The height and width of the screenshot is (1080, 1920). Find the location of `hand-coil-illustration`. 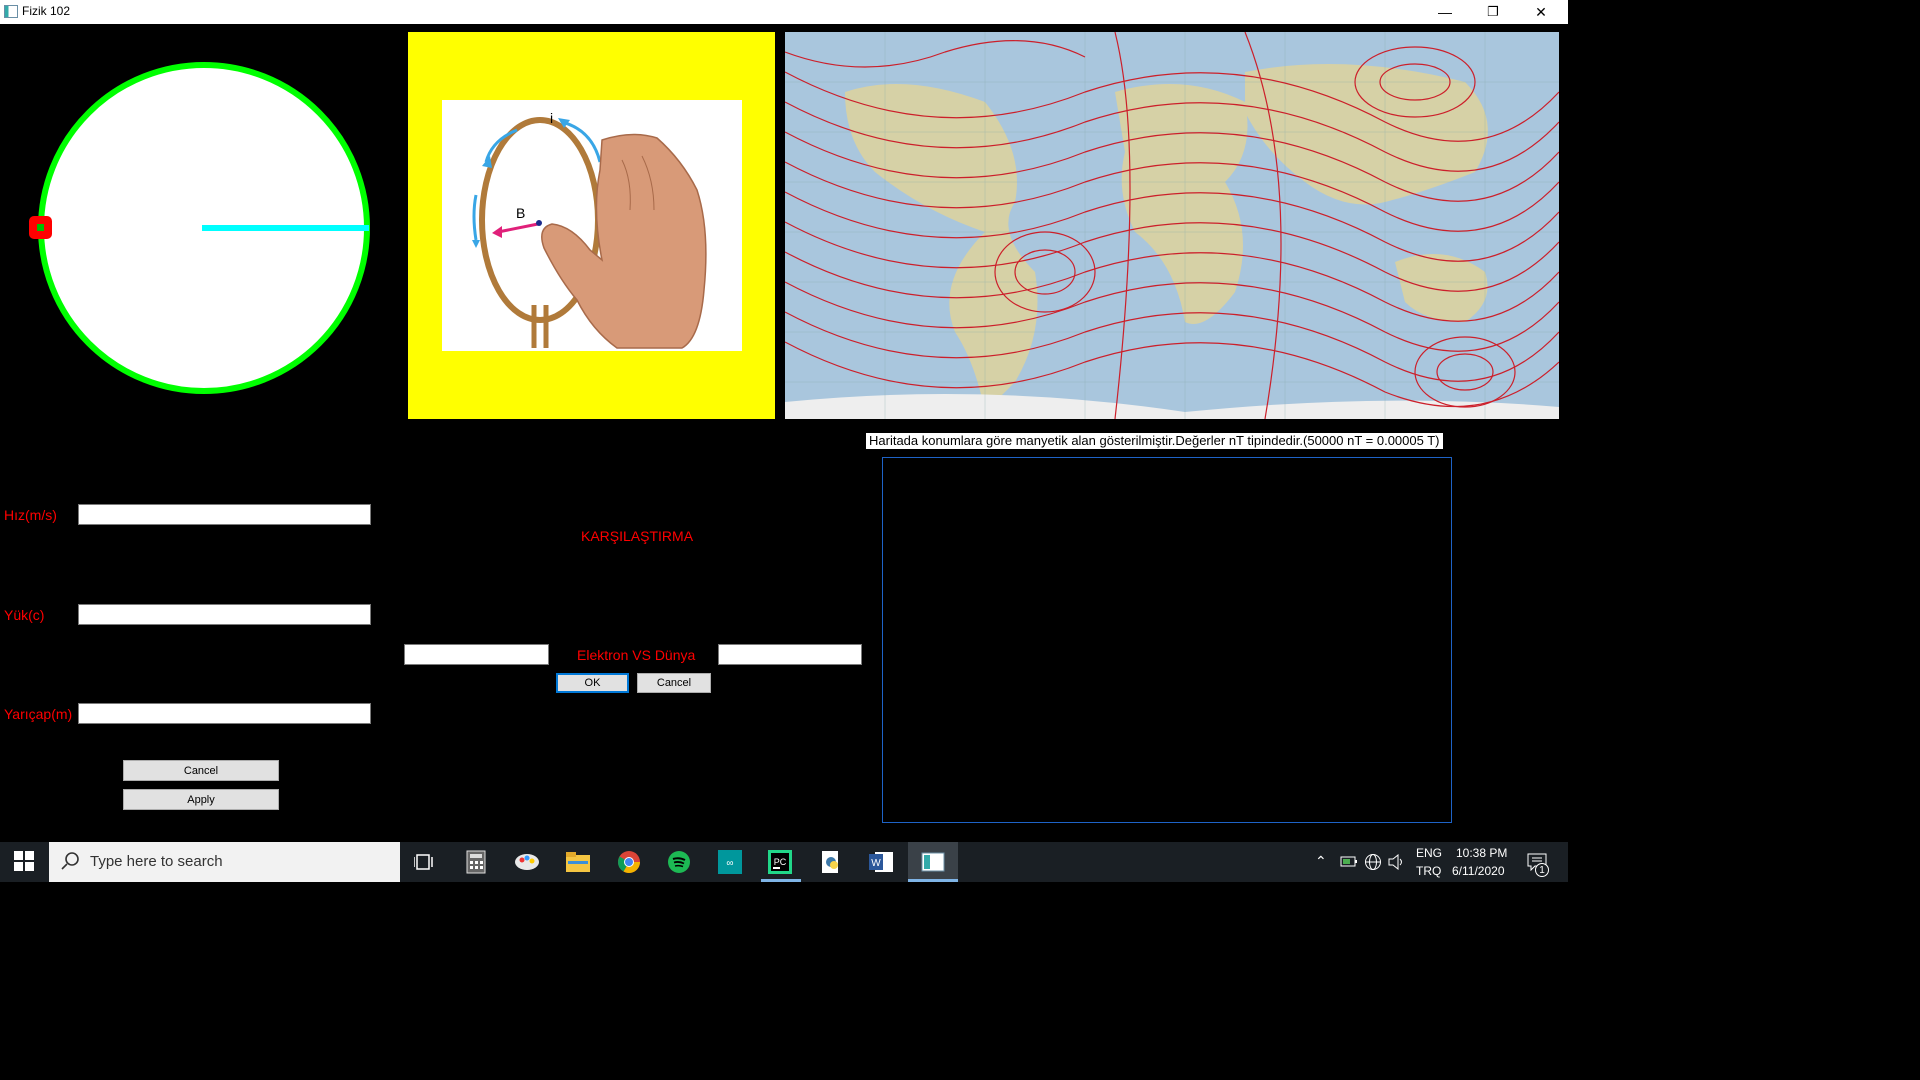

hand-coil-illustration is located at coordinates (589, 233).